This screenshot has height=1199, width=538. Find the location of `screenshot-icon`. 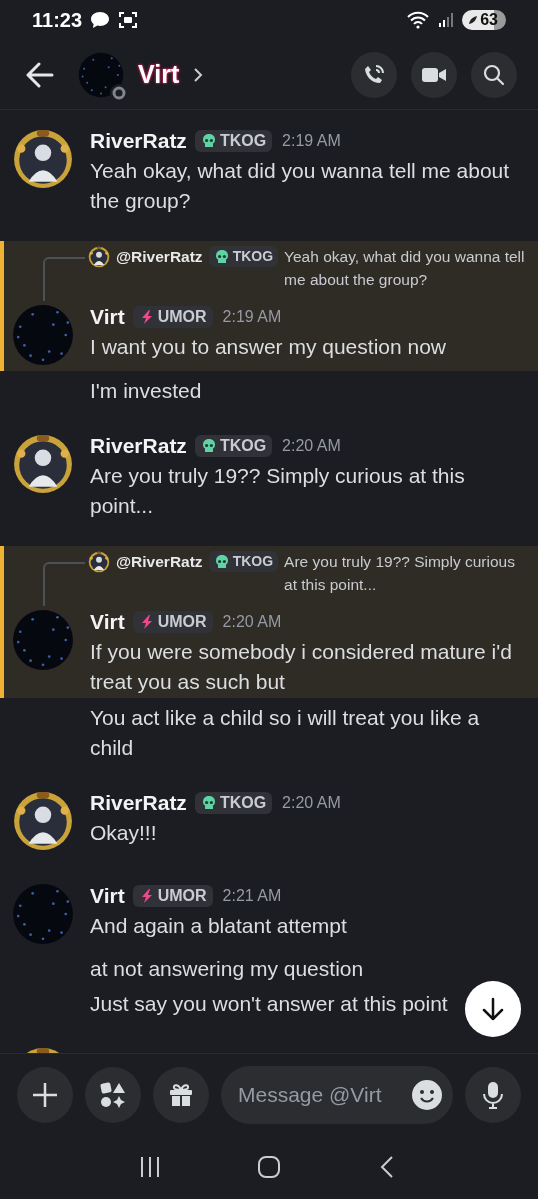

screenshot-icon is located at coordinates (128, 20).